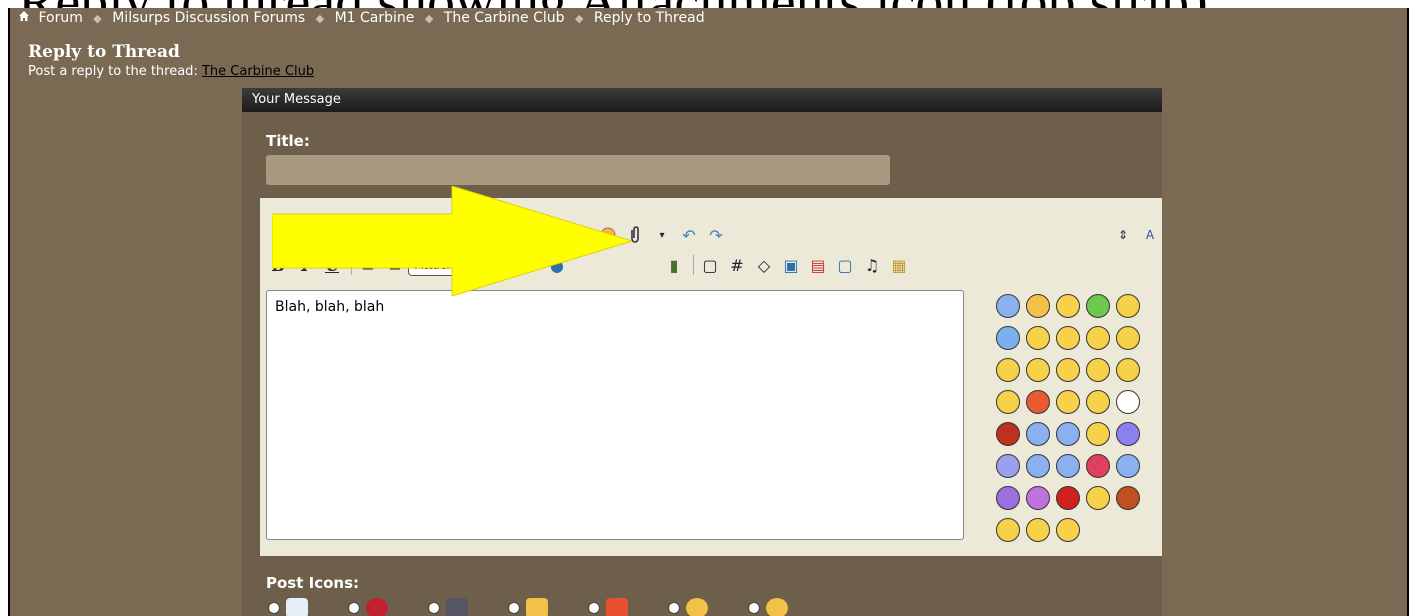  Describe the element at coordinates (764, 265) in the screenshot. I see `code-icon: ◇` at that location.